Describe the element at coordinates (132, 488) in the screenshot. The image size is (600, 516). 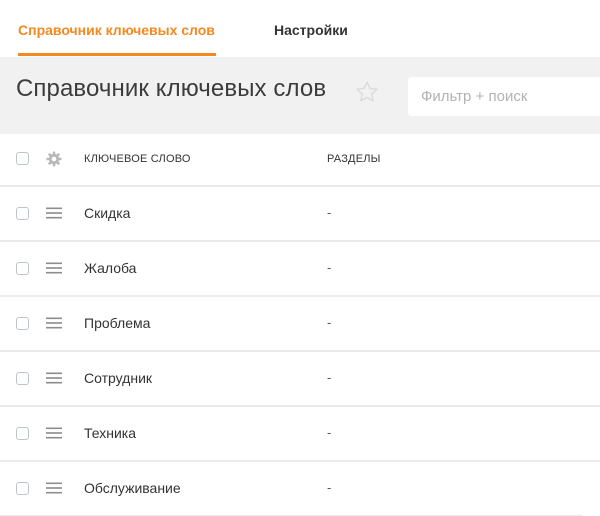
I see `keyword-cell: Обслуживание` at that location.